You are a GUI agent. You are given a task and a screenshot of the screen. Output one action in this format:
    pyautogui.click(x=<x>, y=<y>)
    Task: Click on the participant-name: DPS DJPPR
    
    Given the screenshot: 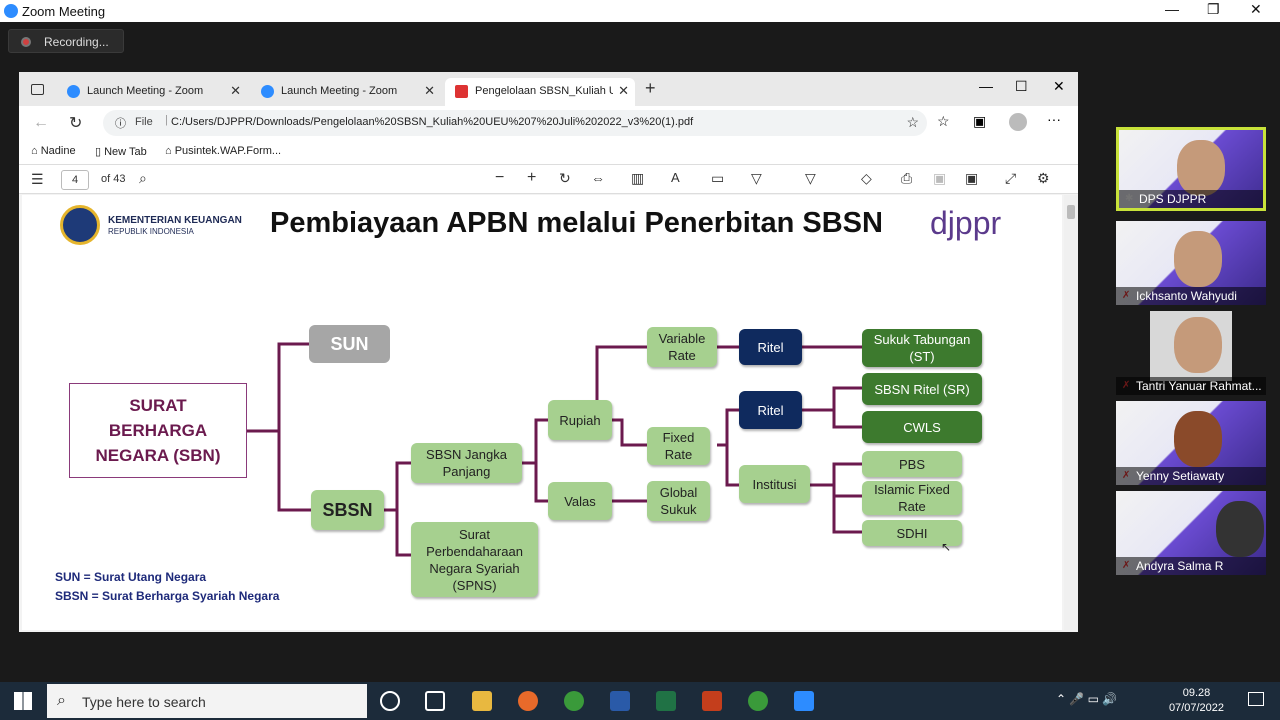 What is the action you would take?
    pyautogui.click(x=1191, y=199)
    